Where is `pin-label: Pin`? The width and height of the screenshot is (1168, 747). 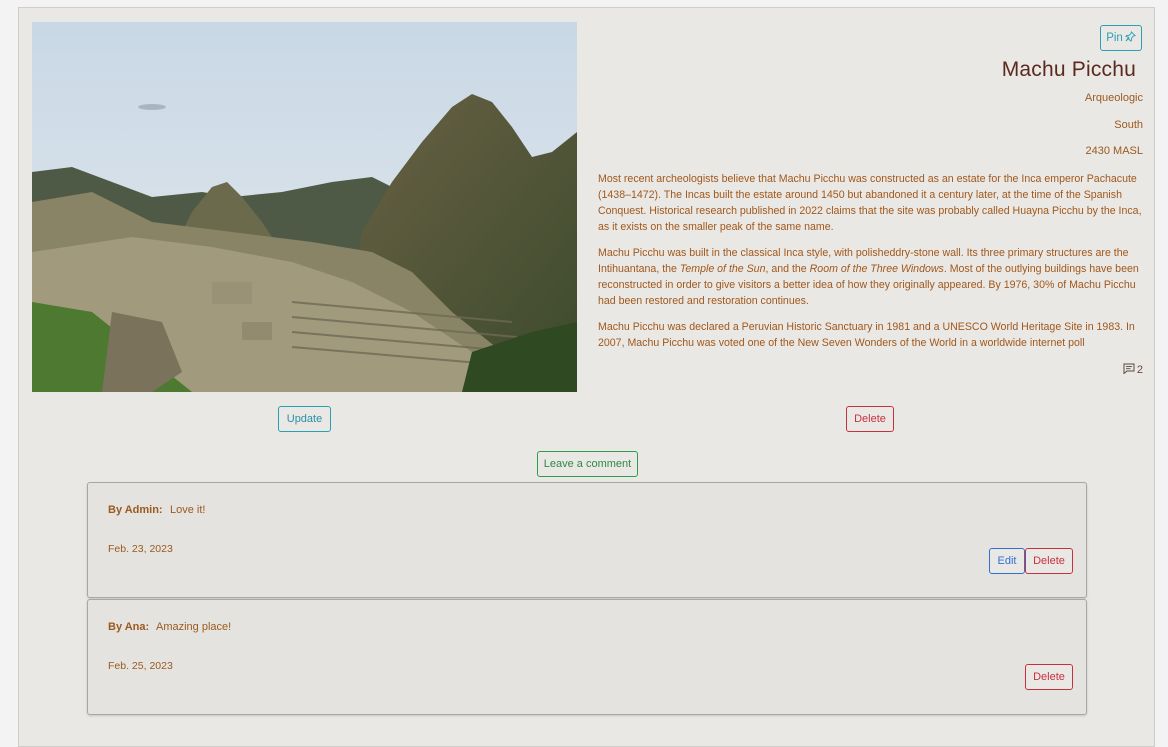 pin-label: Pin is located at coordinates (1114, 38).